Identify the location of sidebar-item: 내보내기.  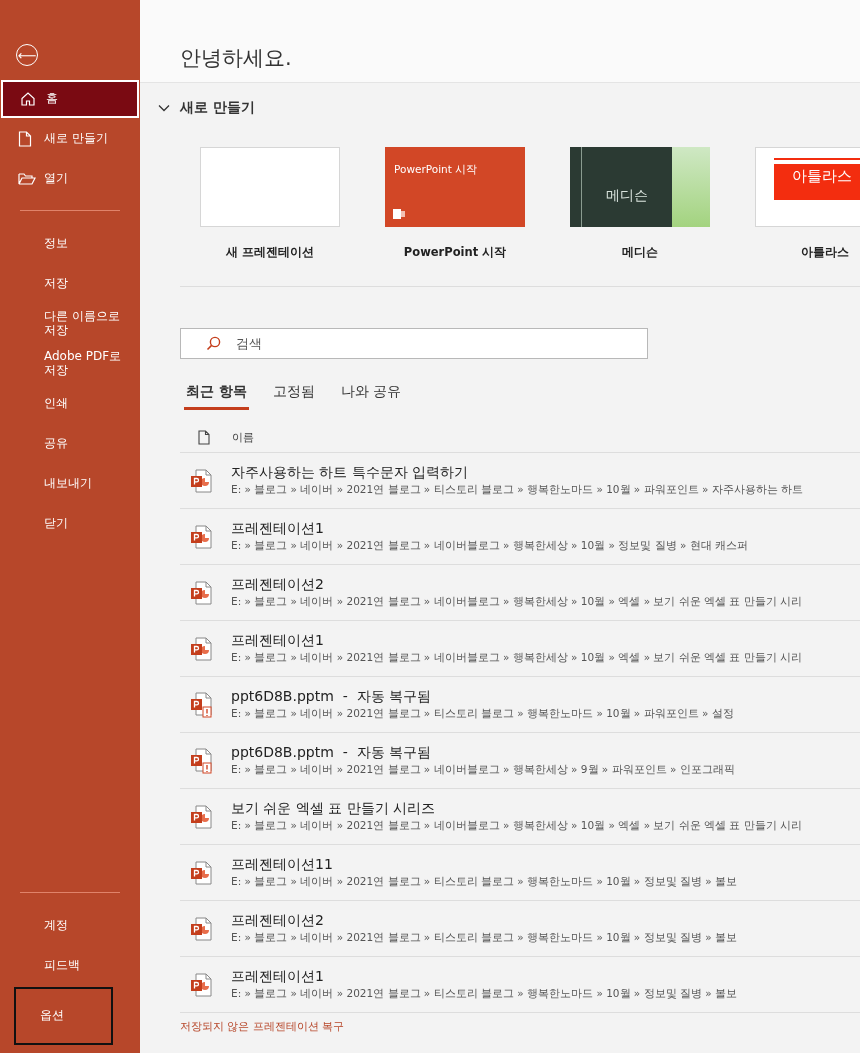
(70, 484).